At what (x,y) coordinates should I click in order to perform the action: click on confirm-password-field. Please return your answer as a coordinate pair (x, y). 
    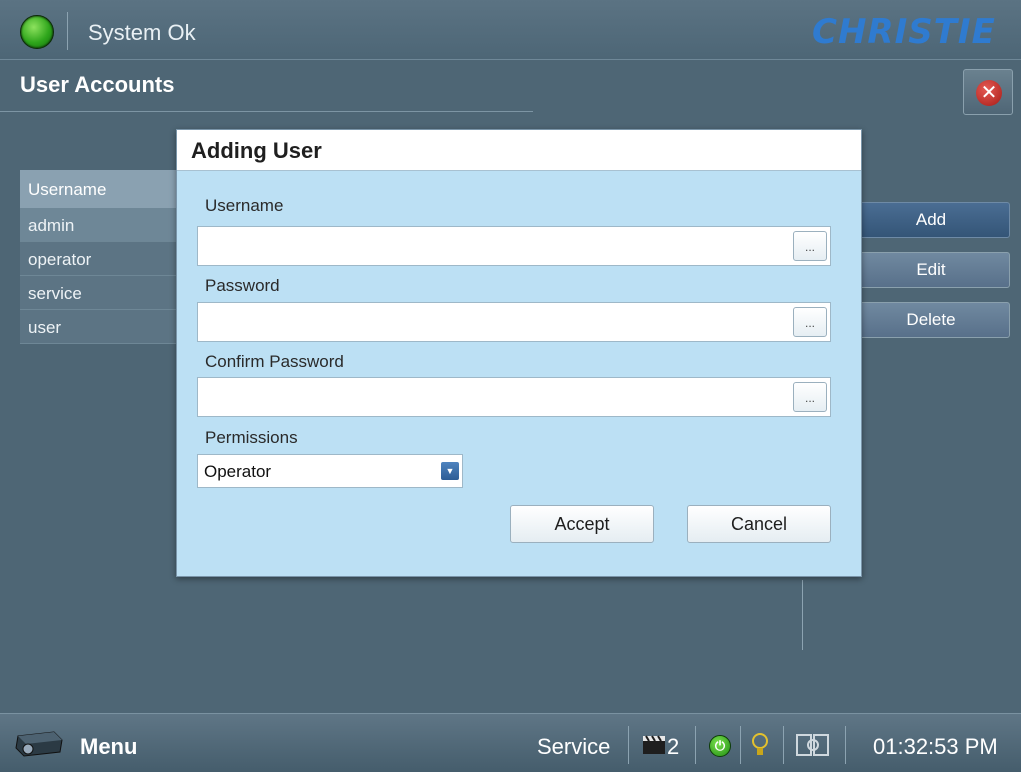
    Looking at the image, I should click on (514, 397).